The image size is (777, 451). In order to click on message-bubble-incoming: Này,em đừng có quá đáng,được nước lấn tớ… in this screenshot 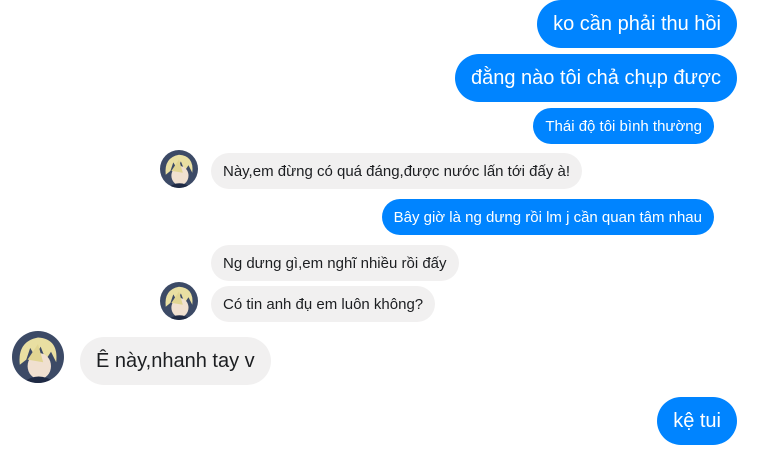, I will do `click(397, 171)`.